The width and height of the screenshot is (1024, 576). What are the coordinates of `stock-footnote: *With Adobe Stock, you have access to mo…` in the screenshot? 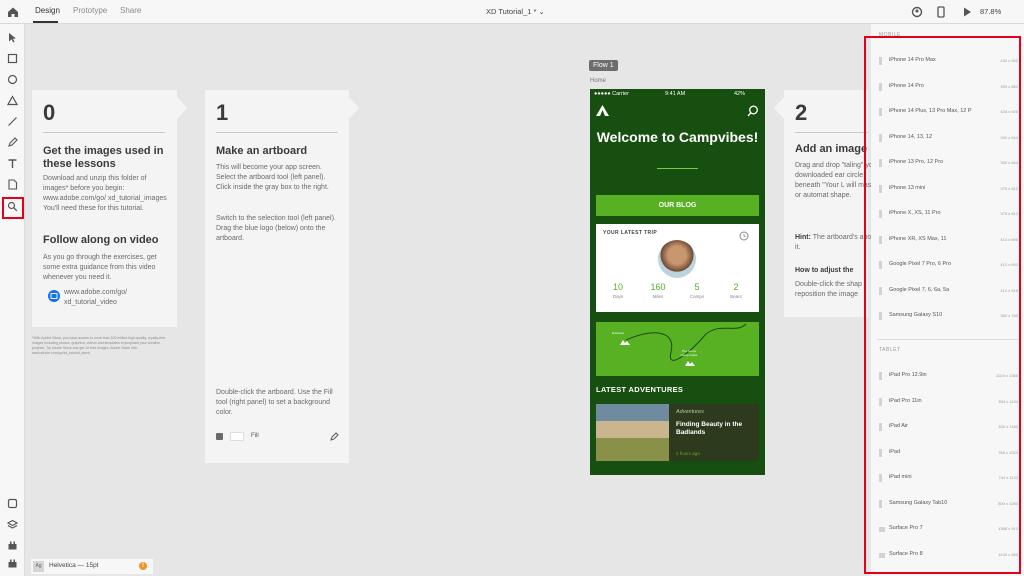 It's located at (99, 345).